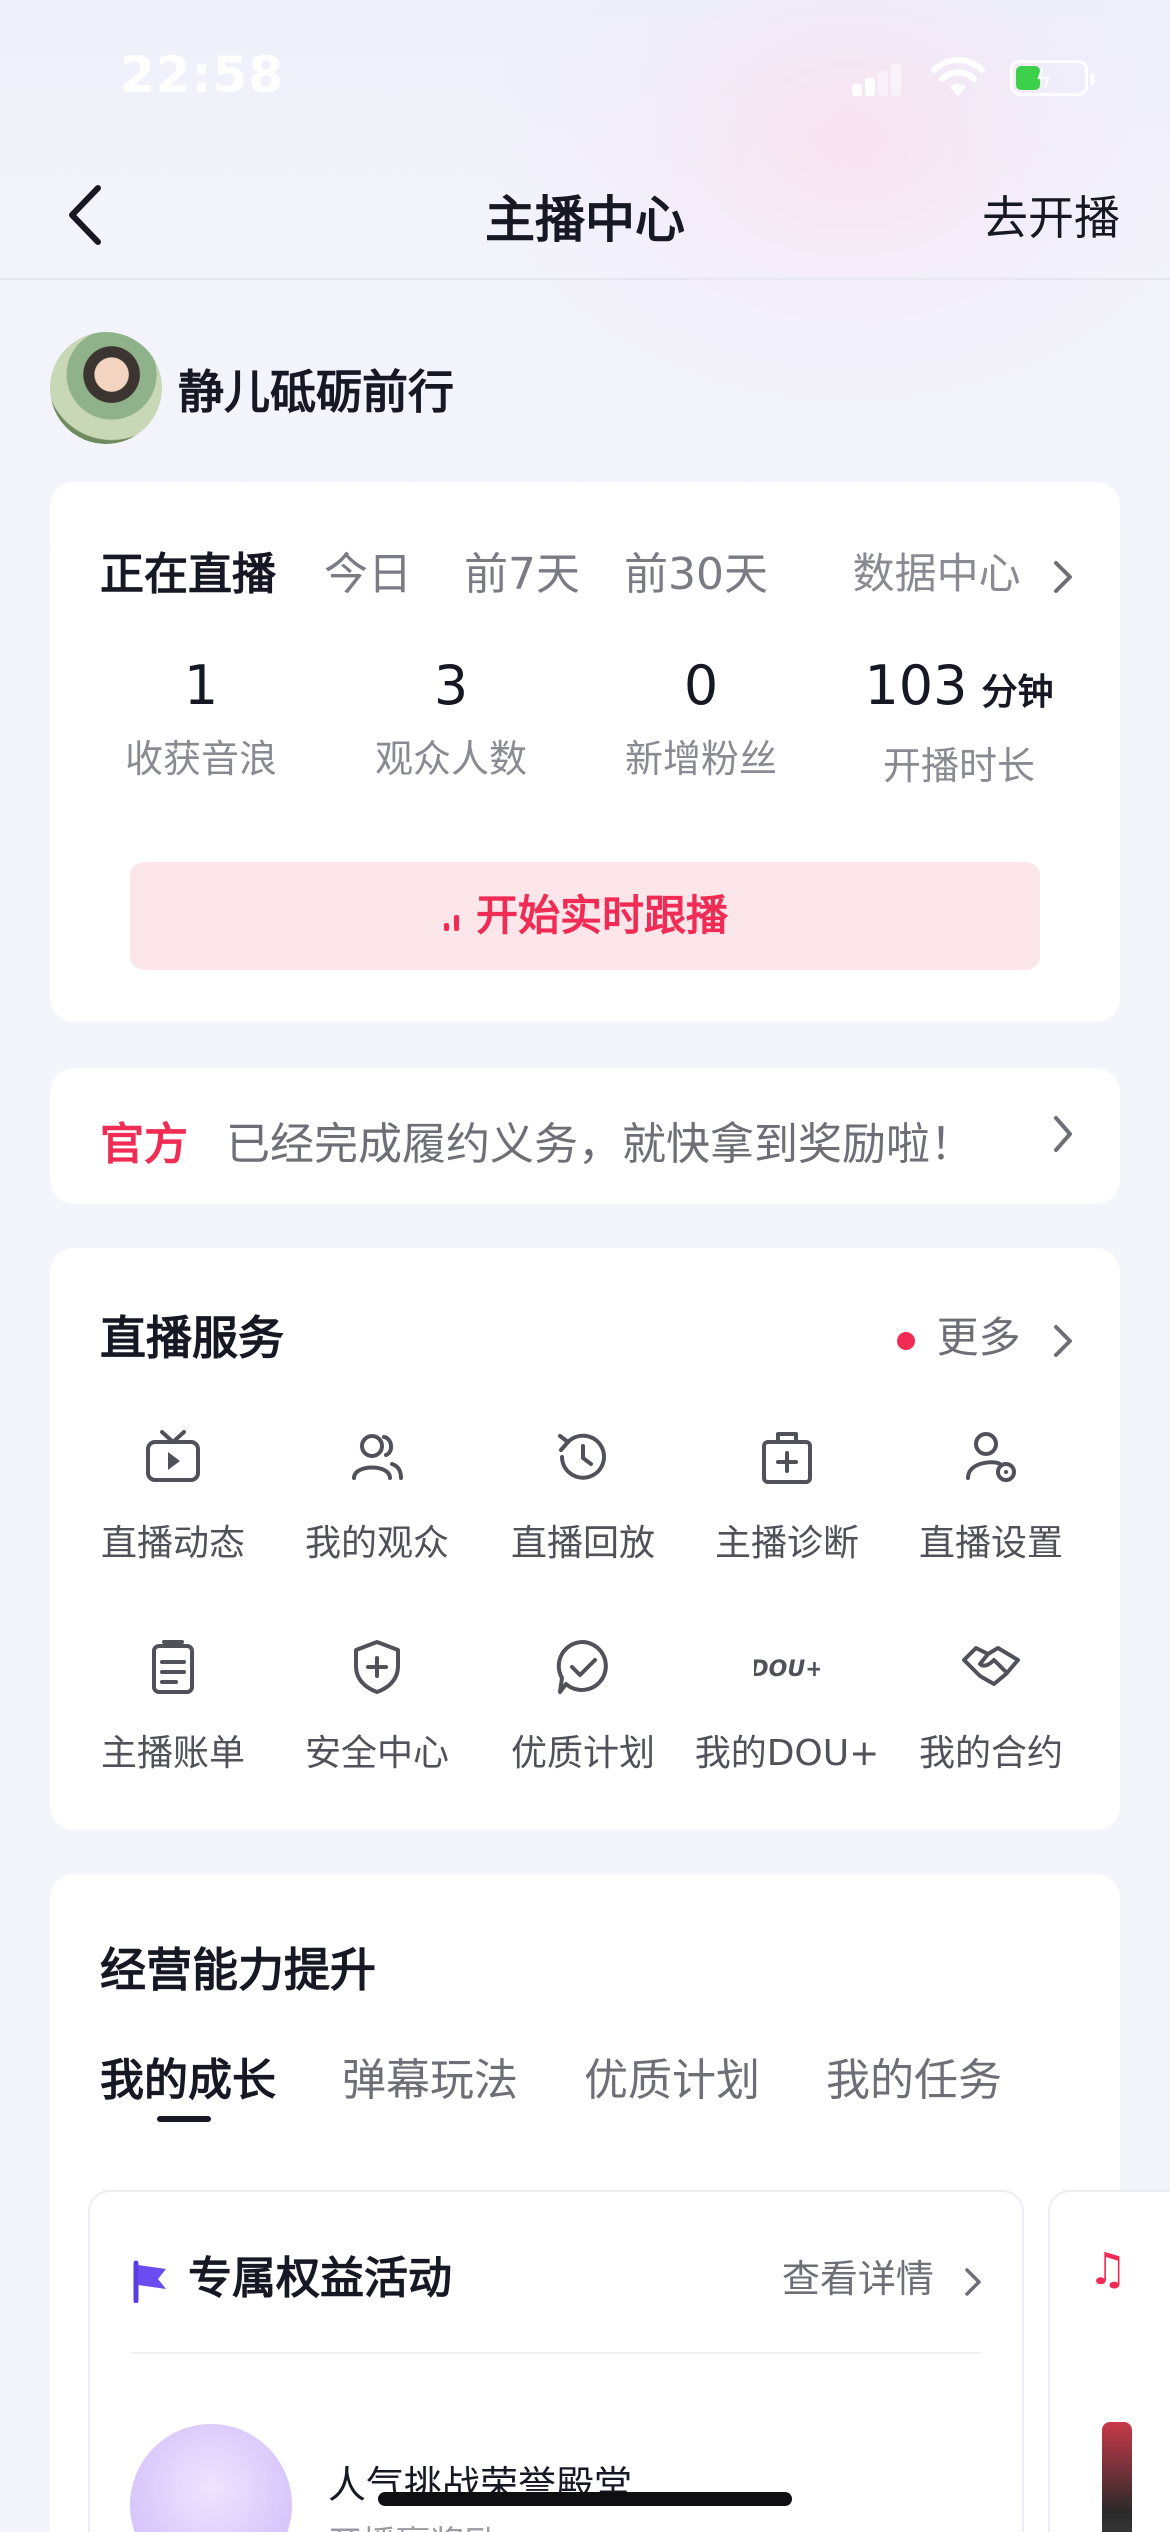  I want to click on stat-value: 0, so click(701, 685).